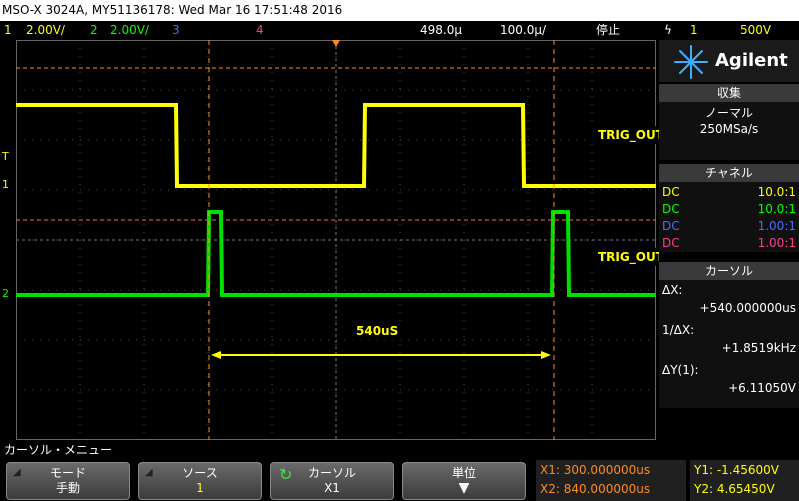 Image resolution: width=799 pixels, height=501 pixels. I want to click on ch2-ground-marker: 2, so click(5, 293).